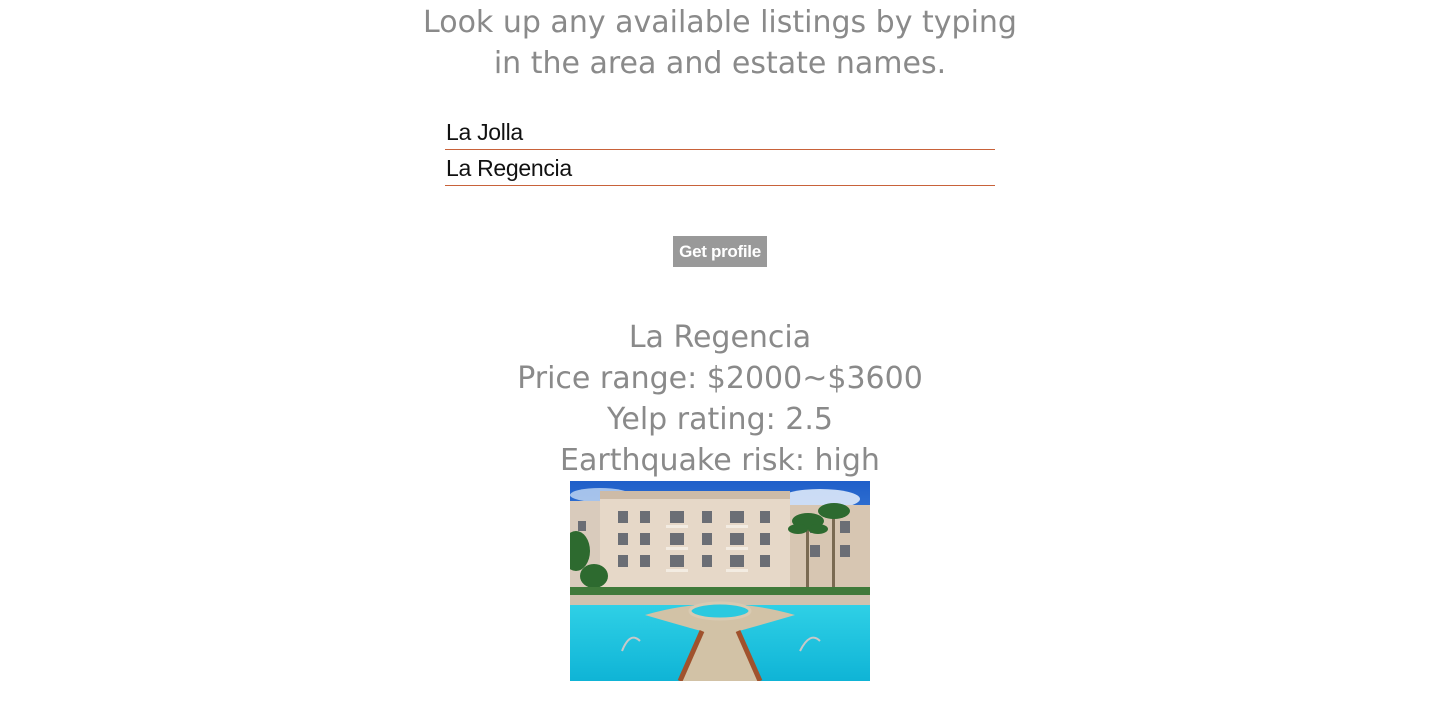  I want to click on estate-photo, so click(720, 581).